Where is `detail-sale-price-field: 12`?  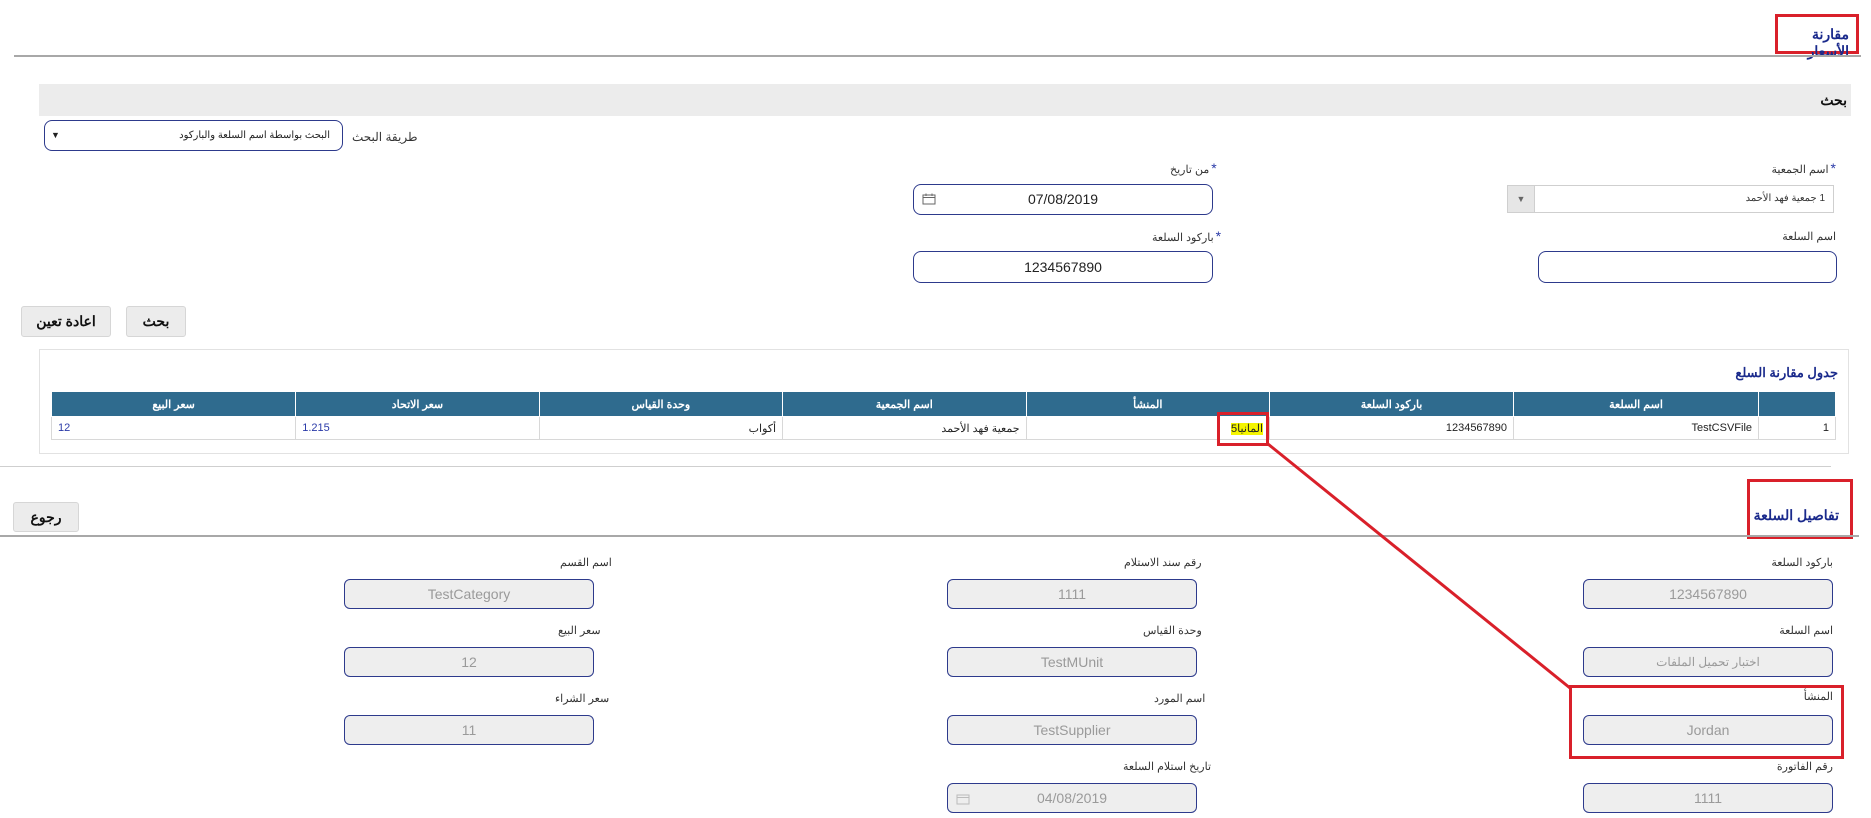 detail-sale-price-field: 12 is located at coordinates (469, 662).